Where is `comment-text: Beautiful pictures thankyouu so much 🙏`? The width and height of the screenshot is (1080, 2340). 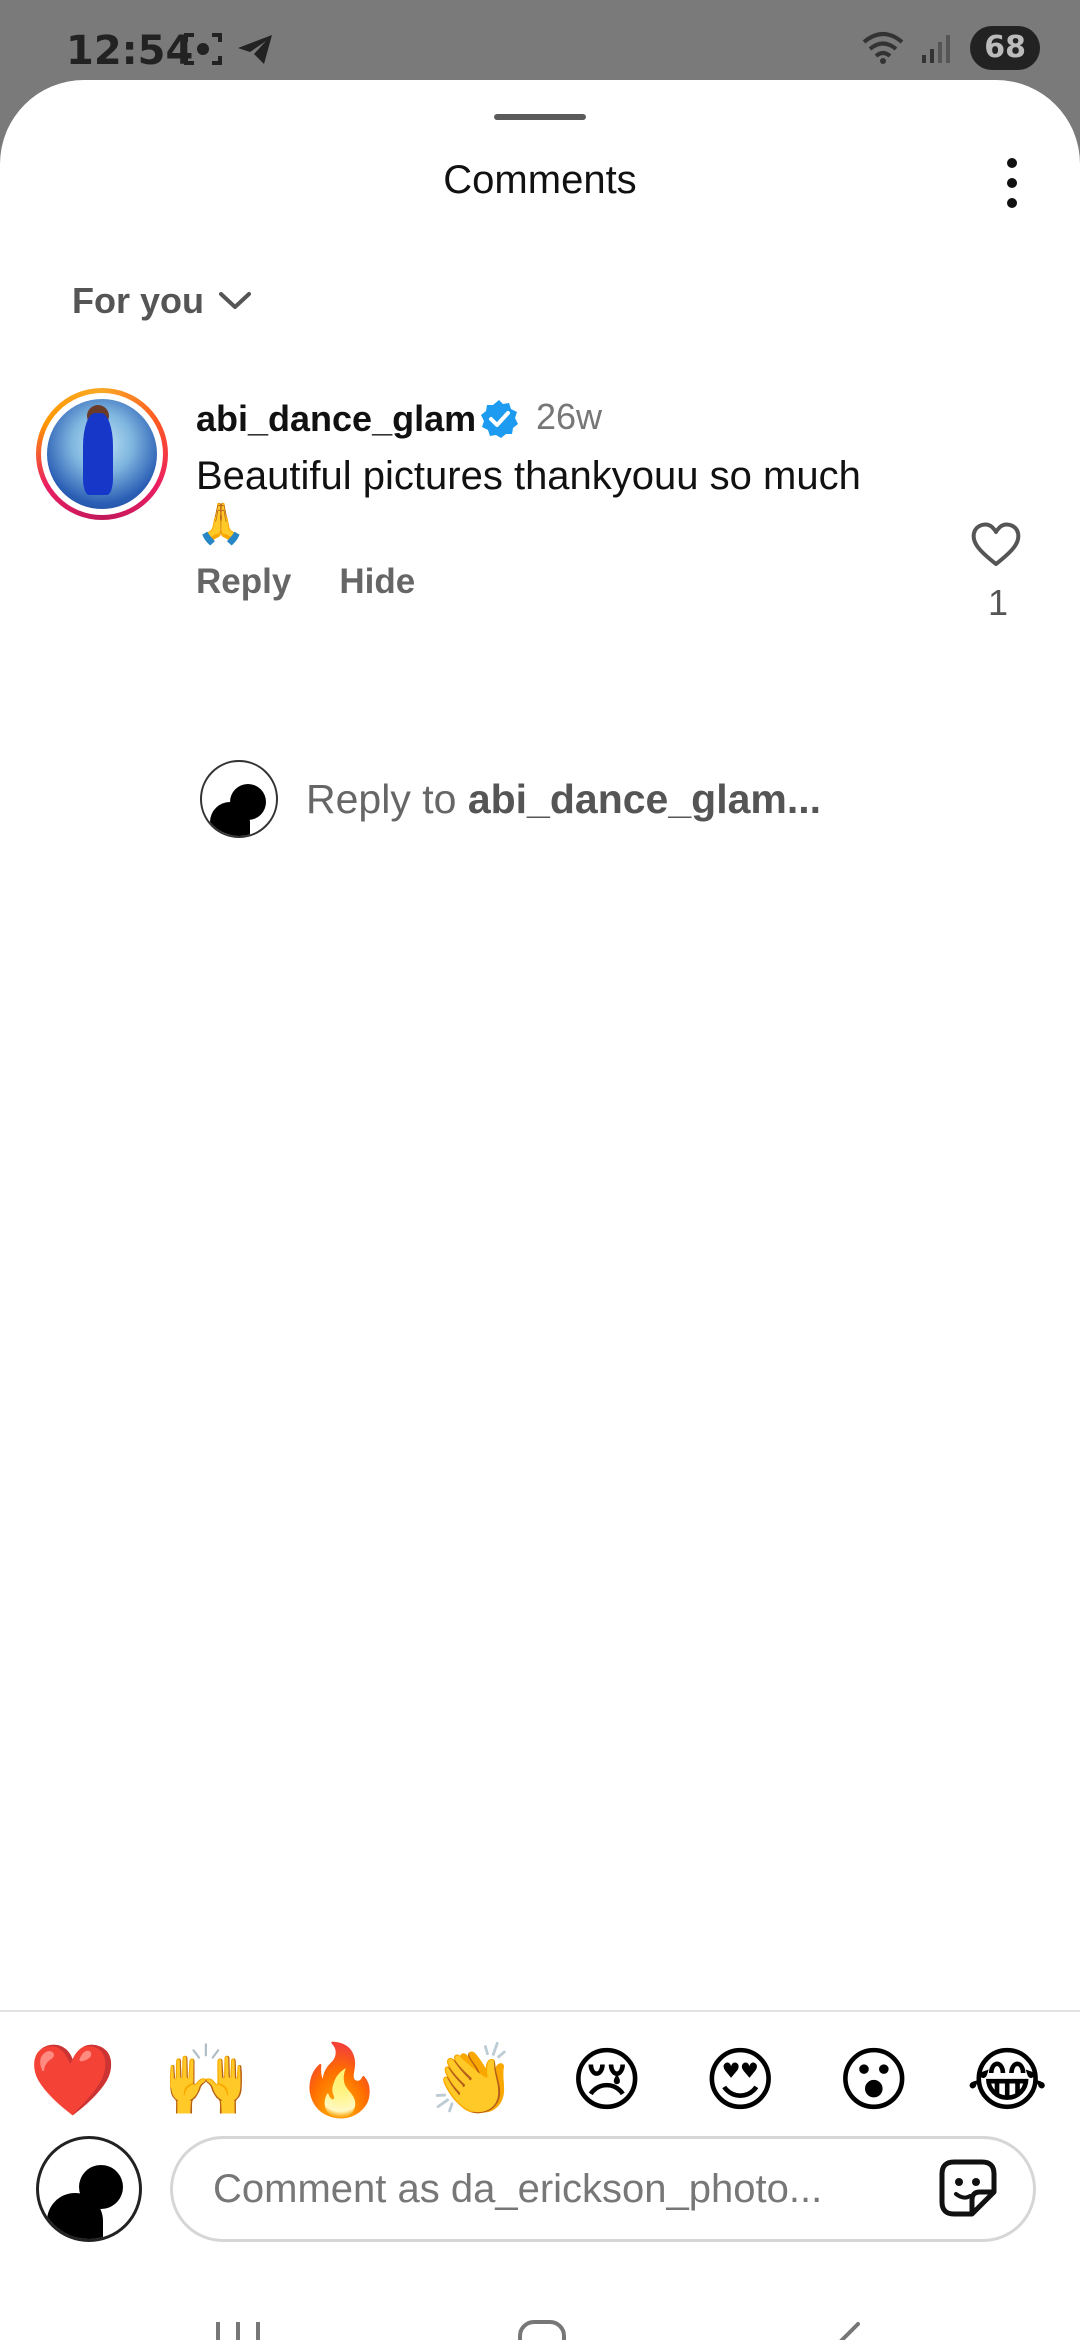 comment-text: Beautiful pictures thankyouu so much 🙏 is located at coordinates (528, 500).